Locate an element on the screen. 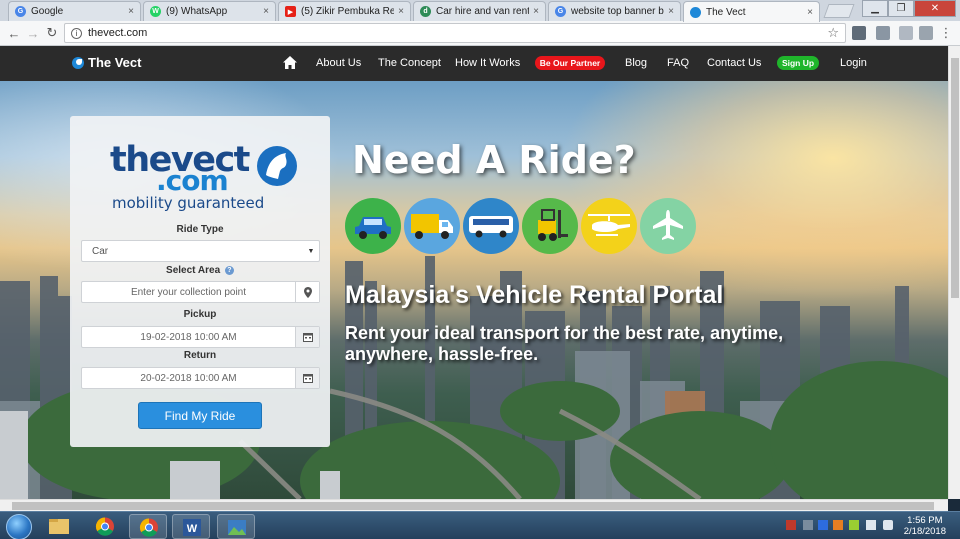  hero-headline: Need A Ride? is located at coordinates (494, 160).